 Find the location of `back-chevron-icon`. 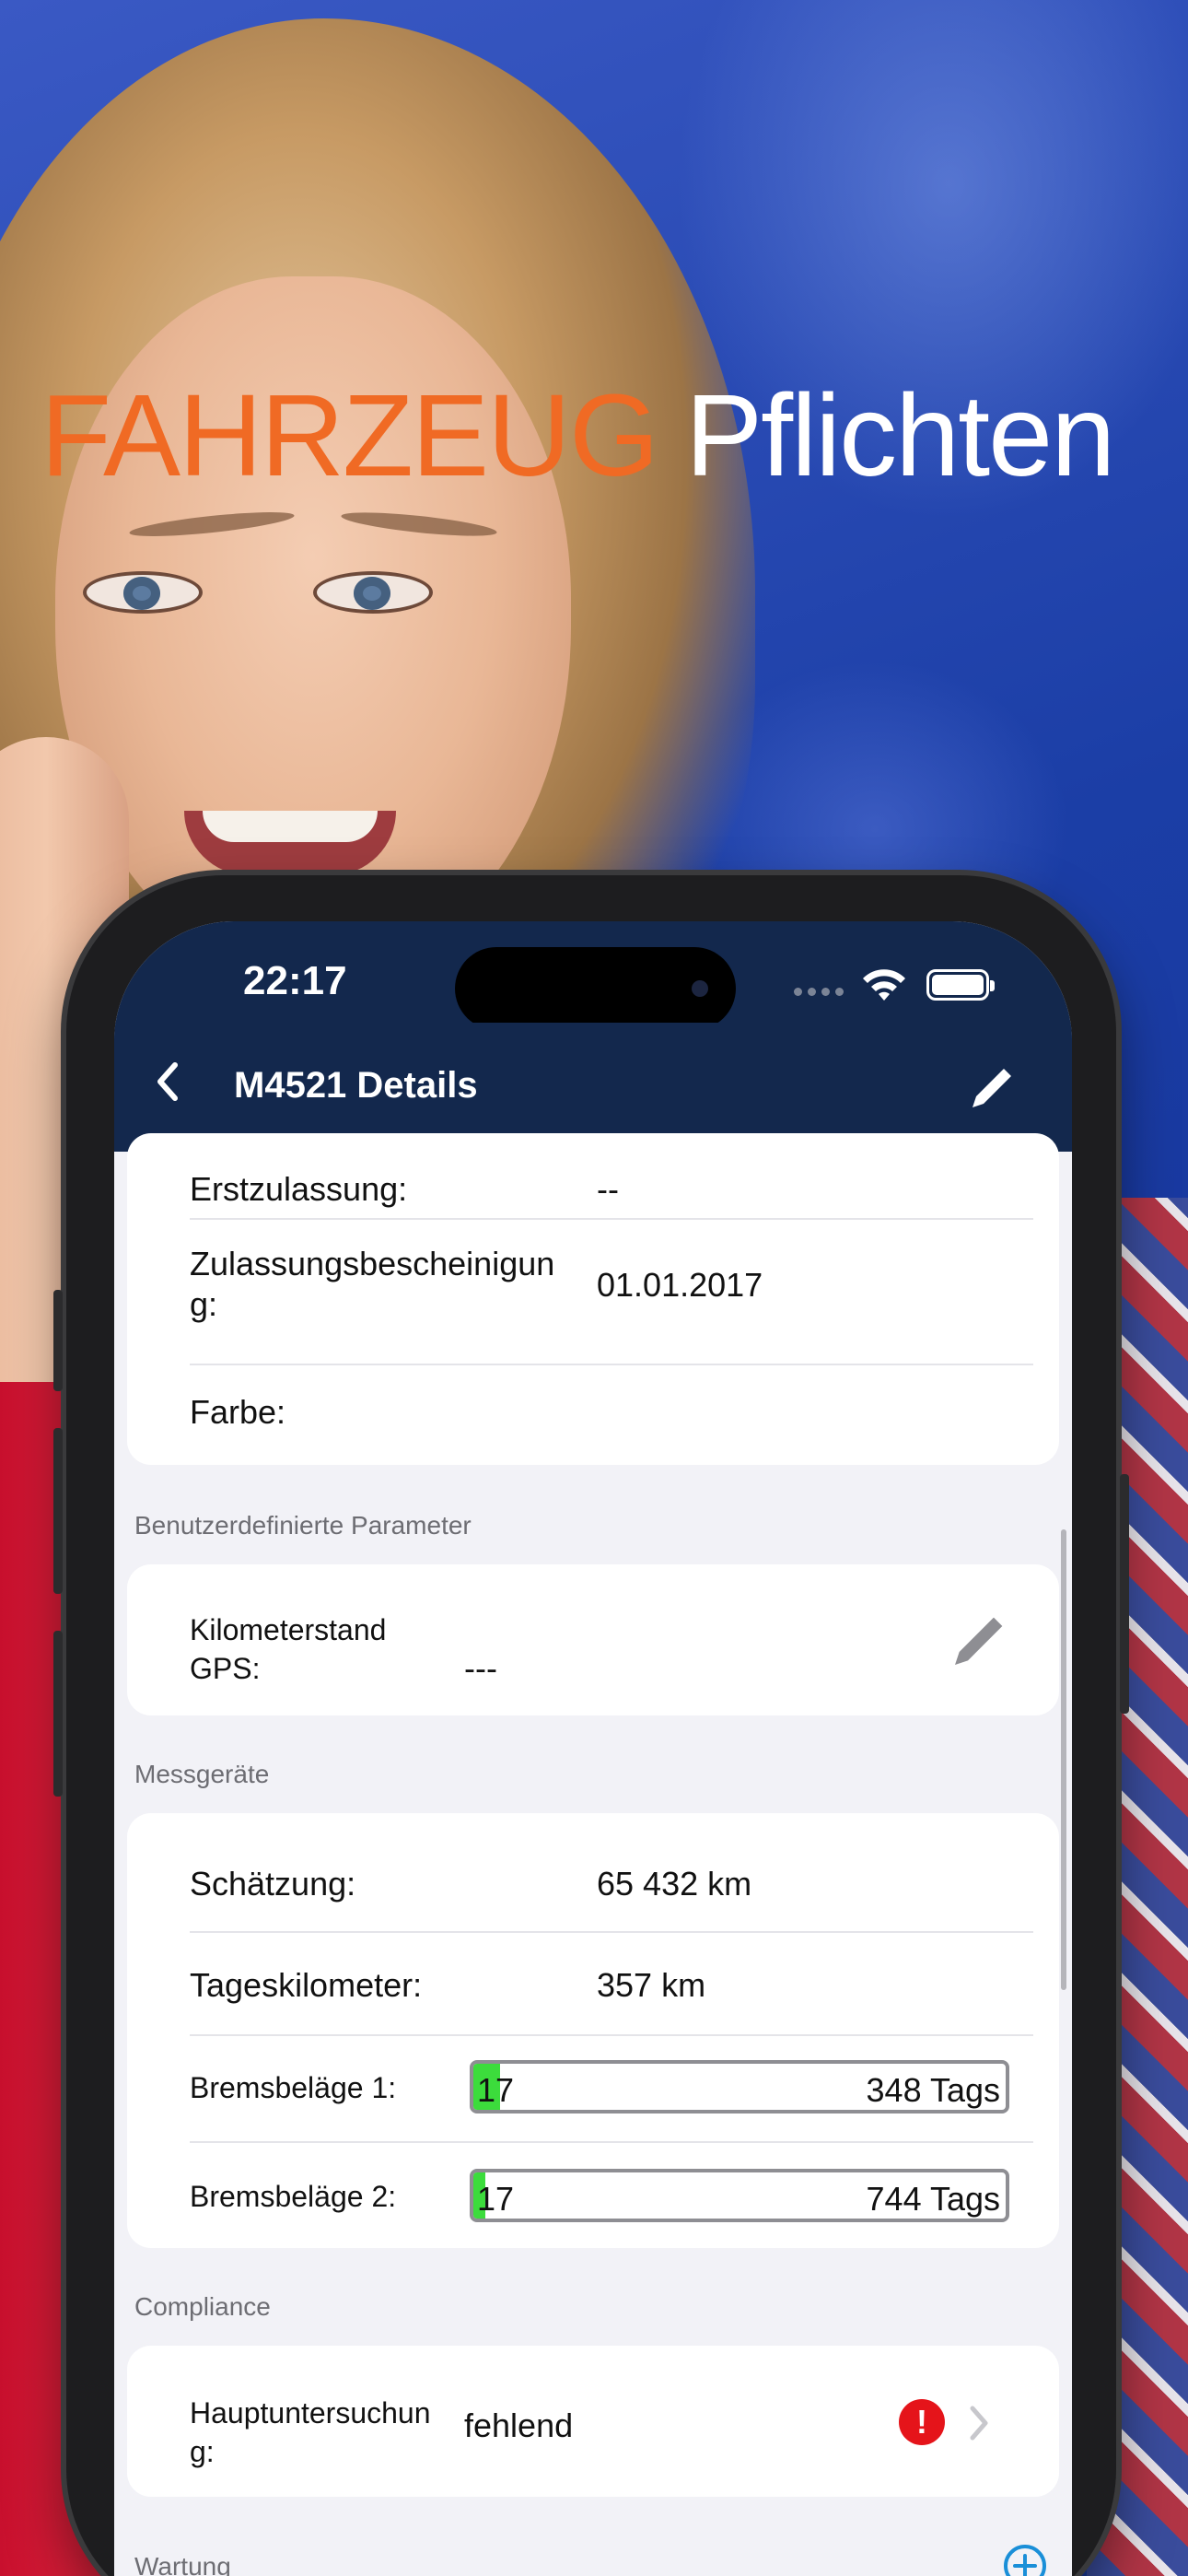

back-chevron-icon is located at coordinates (169, 1081).